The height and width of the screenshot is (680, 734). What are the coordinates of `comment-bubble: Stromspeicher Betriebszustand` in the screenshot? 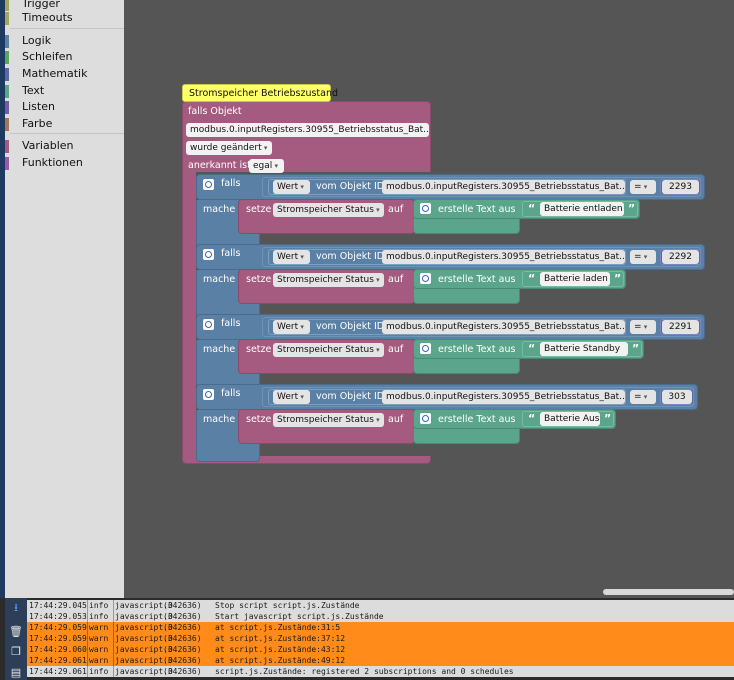 It's located at (260, 93).